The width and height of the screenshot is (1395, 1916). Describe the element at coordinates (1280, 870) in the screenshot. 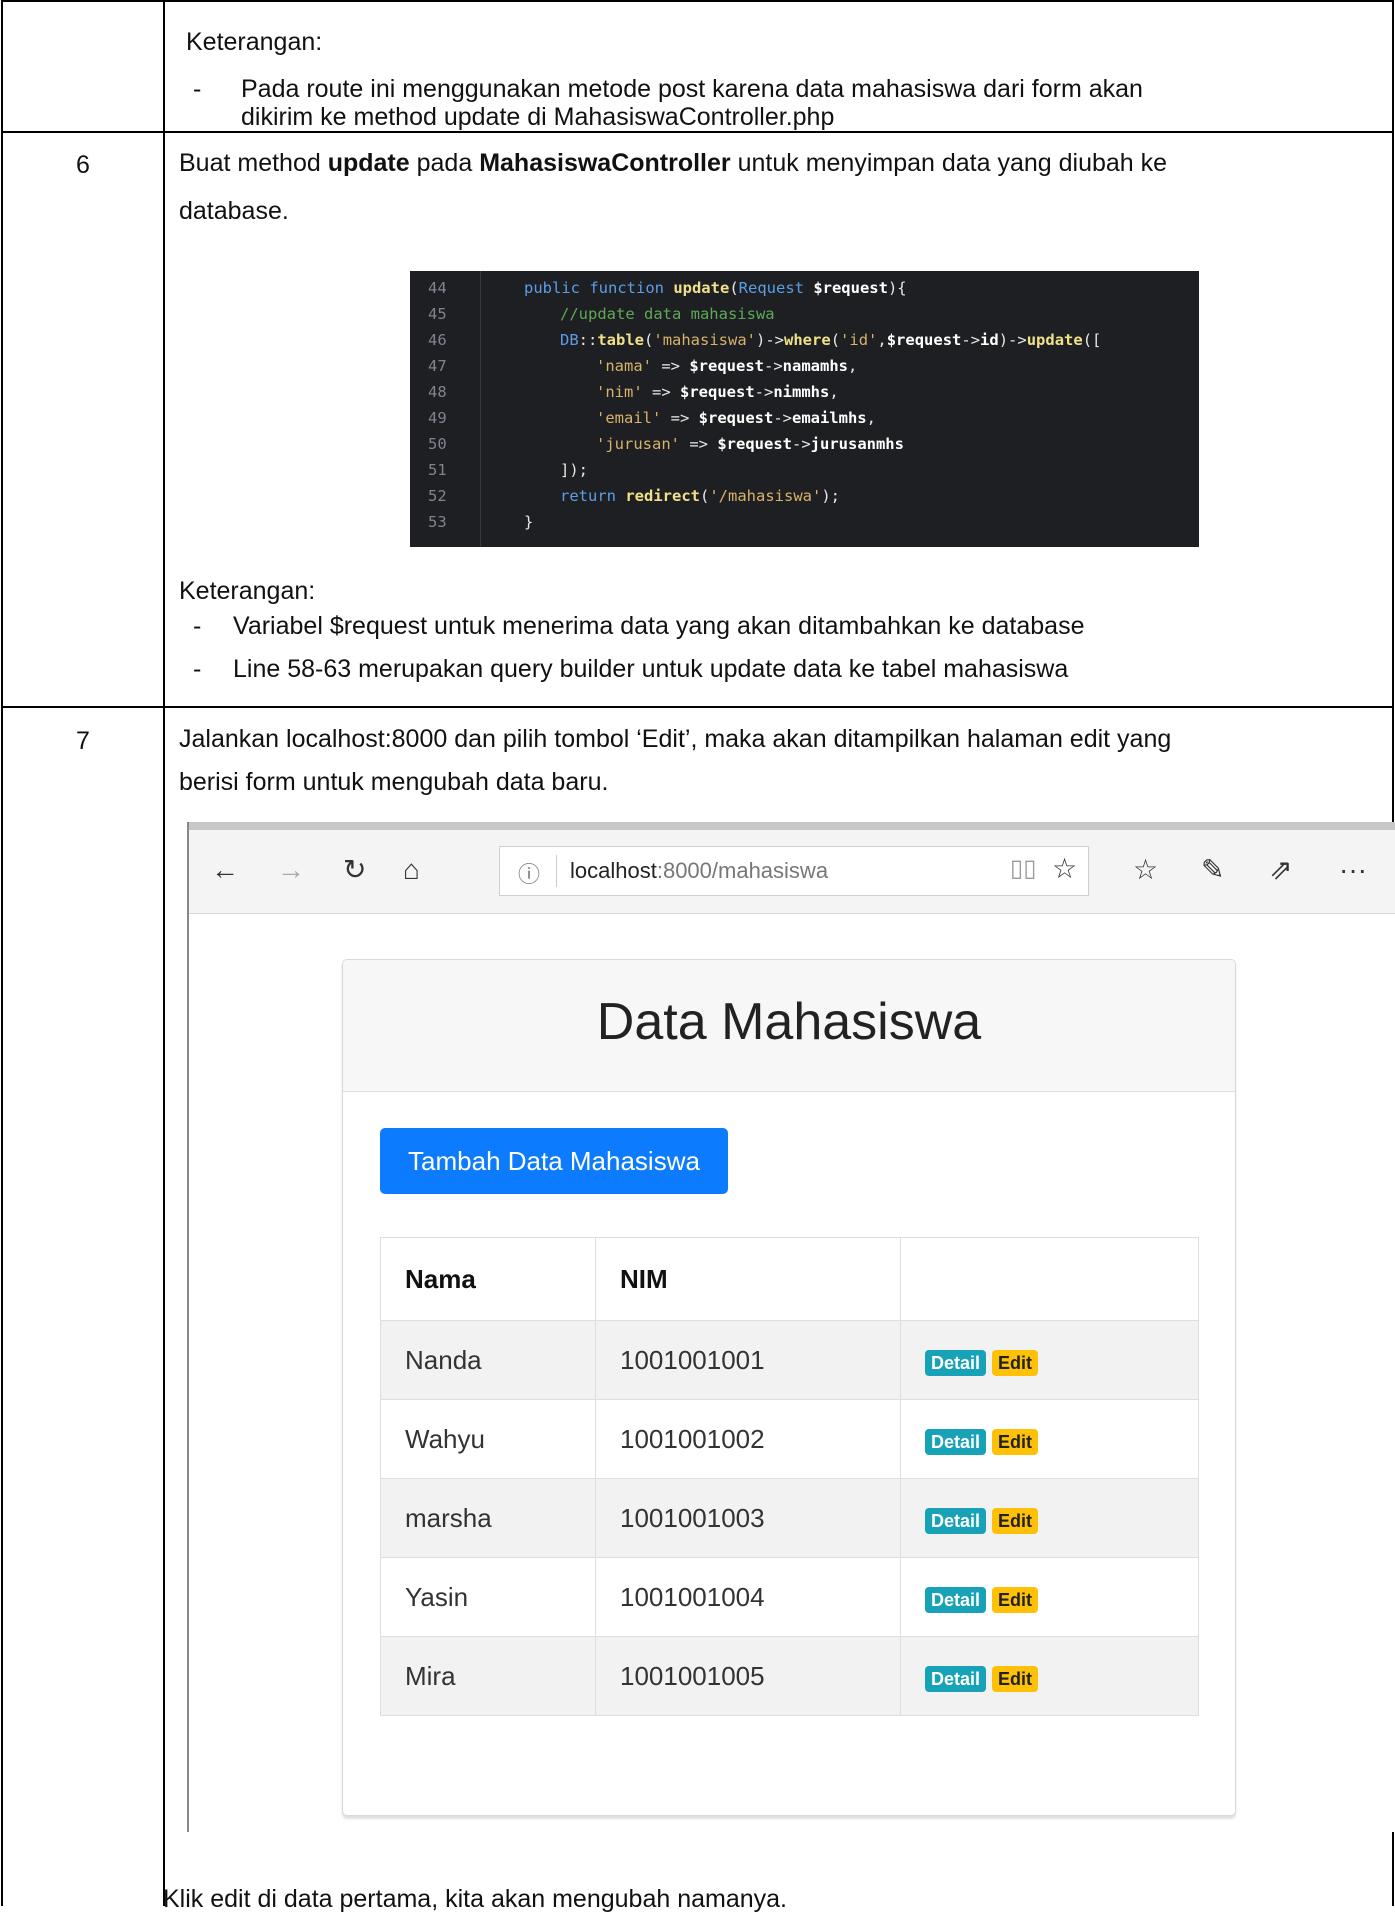

I see `share-icon: ⇗` at that location.